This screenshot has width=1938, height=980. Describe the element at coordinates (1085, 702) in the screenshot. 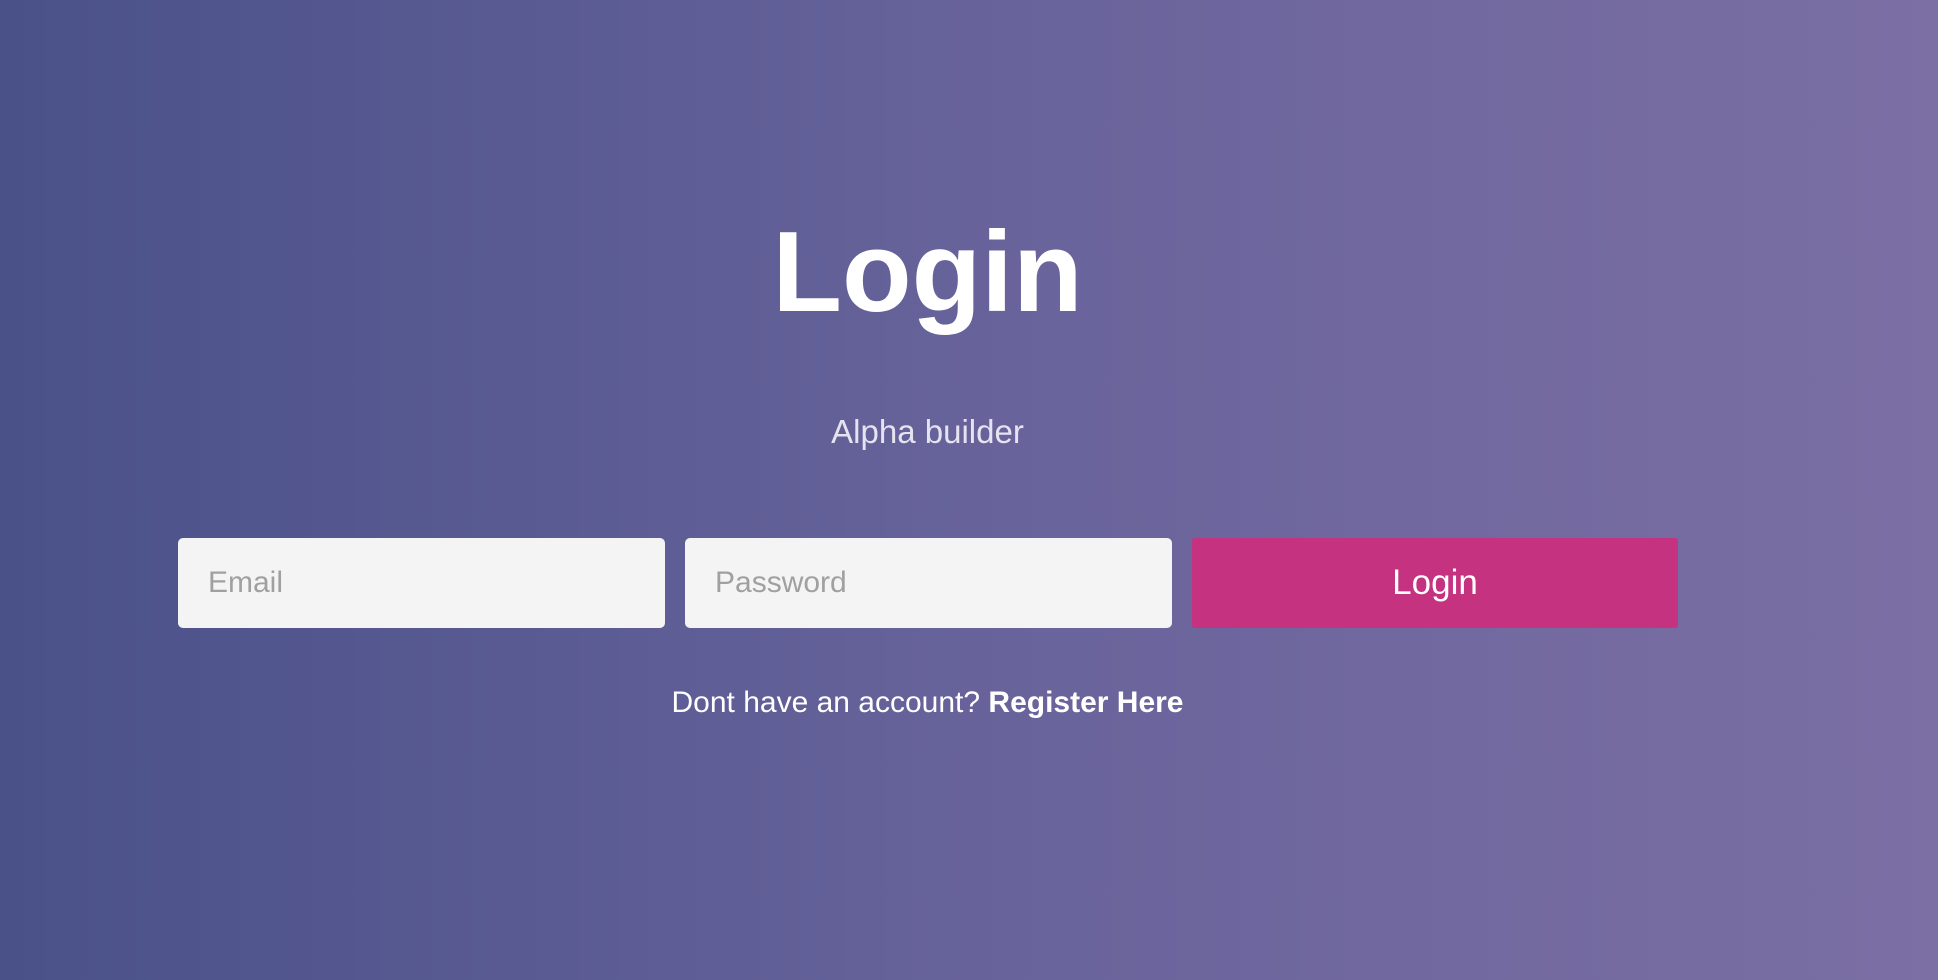

I see `register-link: Register Here` at that location.